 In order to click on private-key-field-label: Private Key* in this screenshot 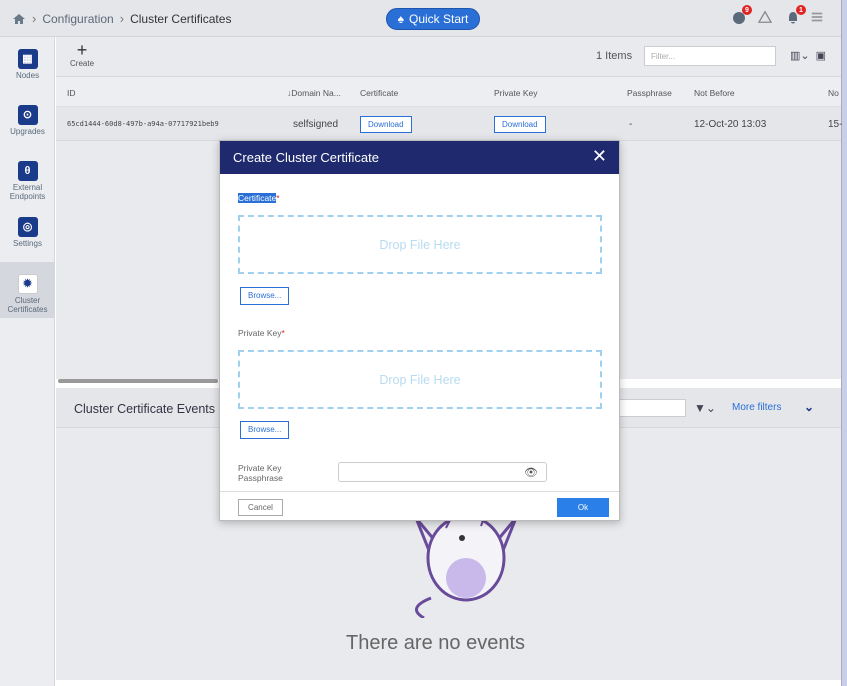, I will do `click(261, 333)`.